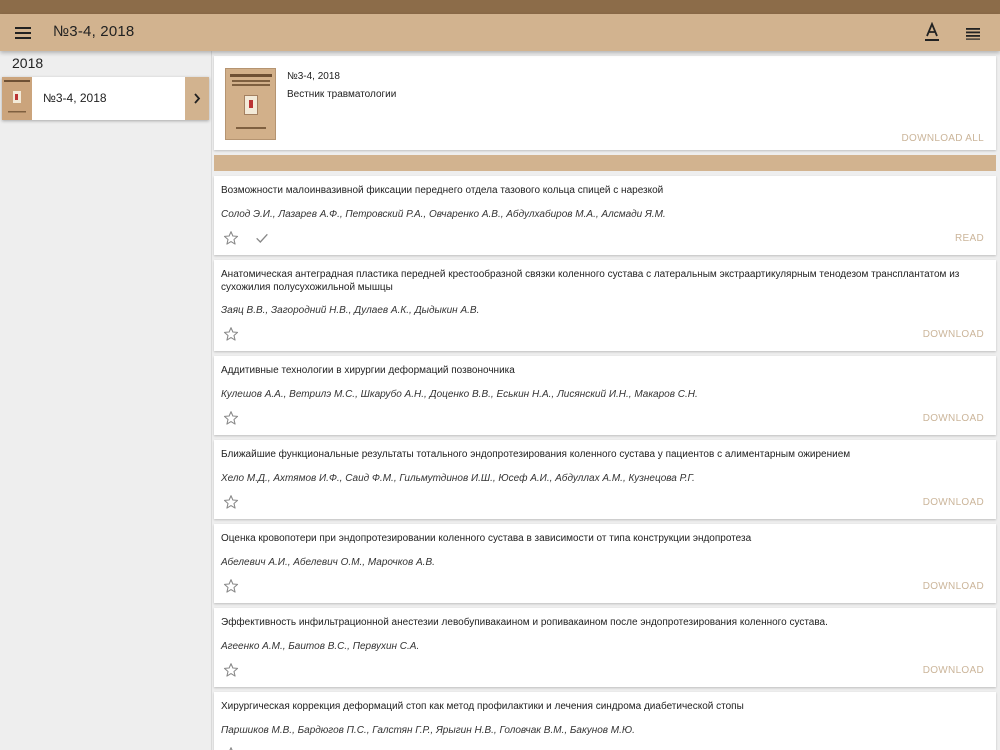 The width and height of the screenshot is (1000, 750). What do you see at coordinates (24, 33) in the screenshot?
I see `menu-icon` at bounding box center [24, 33].